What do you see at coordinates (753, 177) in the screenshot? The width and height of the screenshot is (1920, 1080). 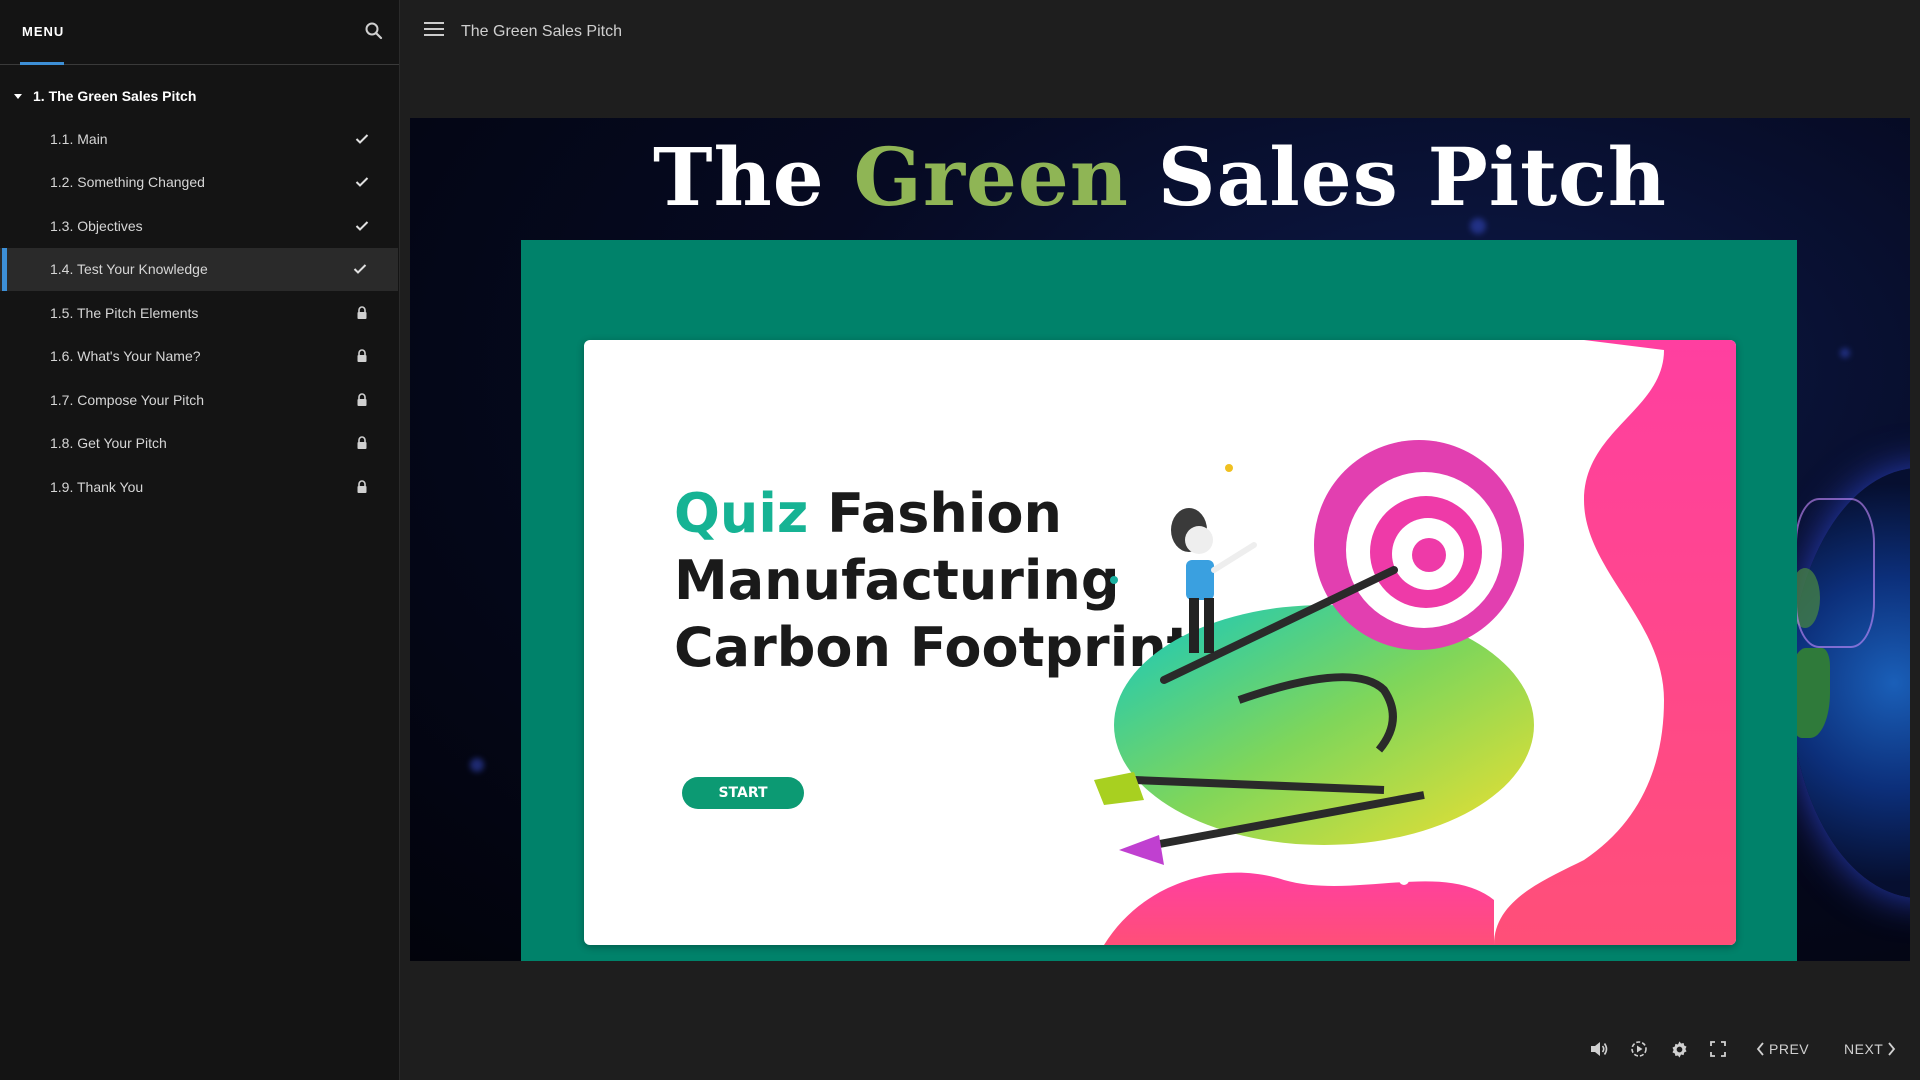 I see `title-text: The` at bounding box center [753, 177].